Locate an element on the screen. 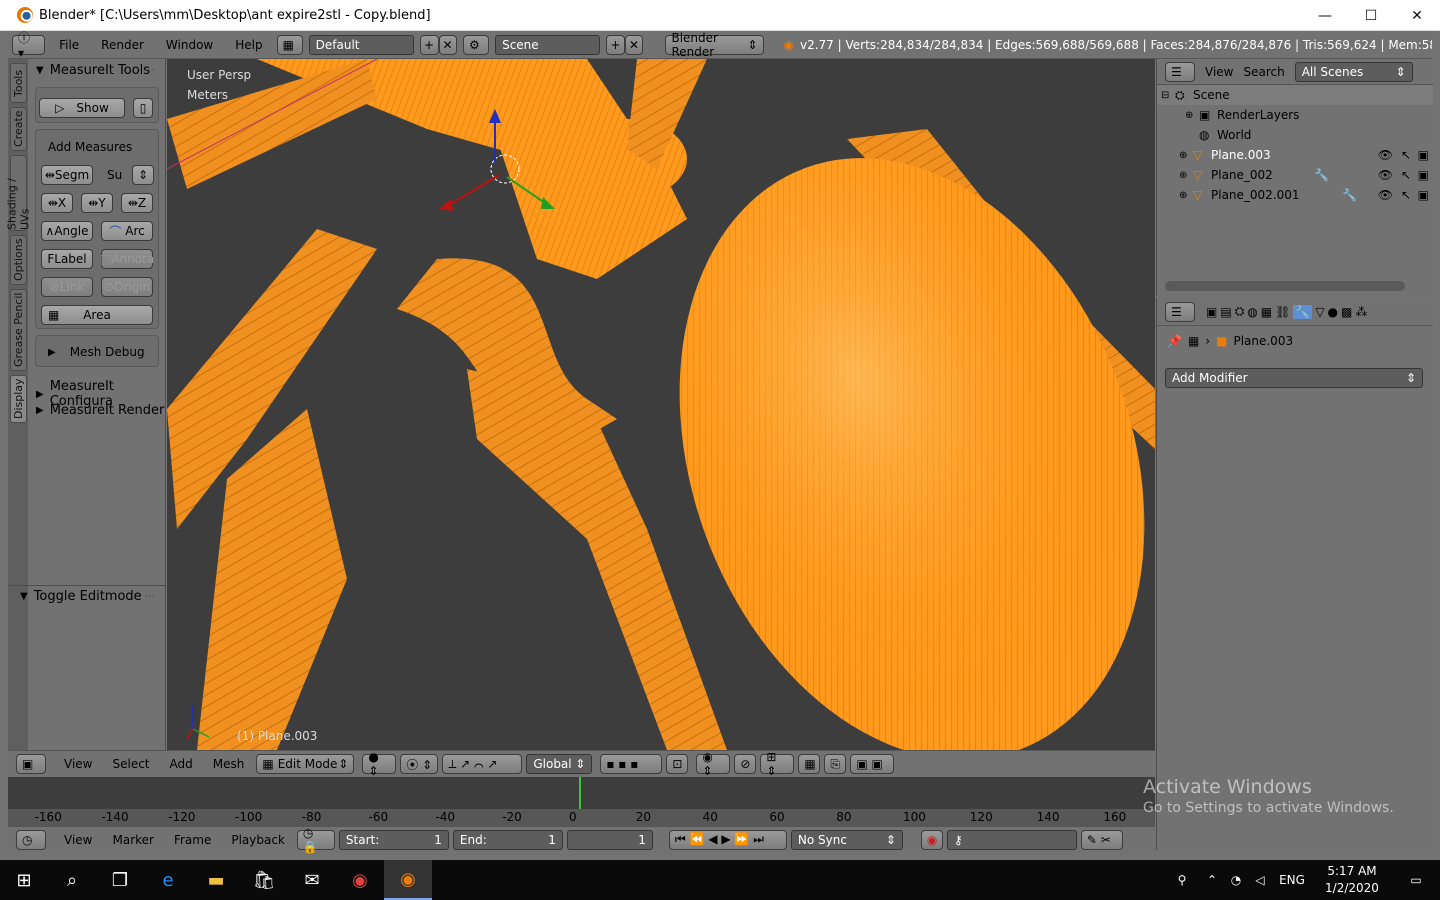 This screenshot has width=1440, height=900. timeline-editor-type-button: ◷ is located at coordinates (31, 839).